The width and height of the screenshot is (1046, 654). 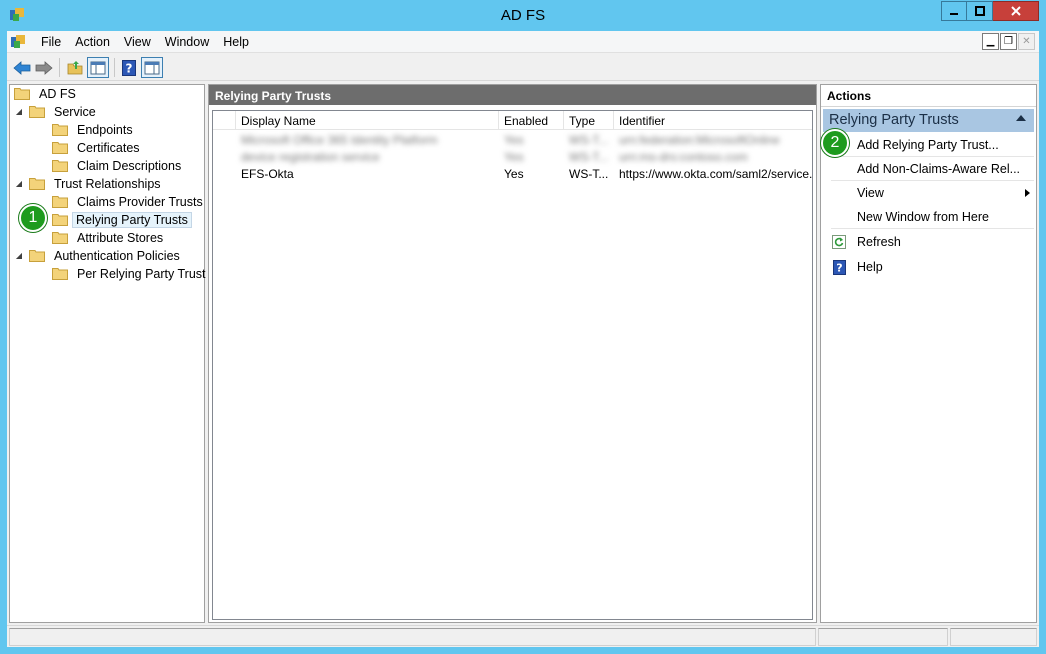 What do you see at coordinates (589, 120) in the screenshot?
I see `column-header-type: Type` at bounding box center [589, 120].